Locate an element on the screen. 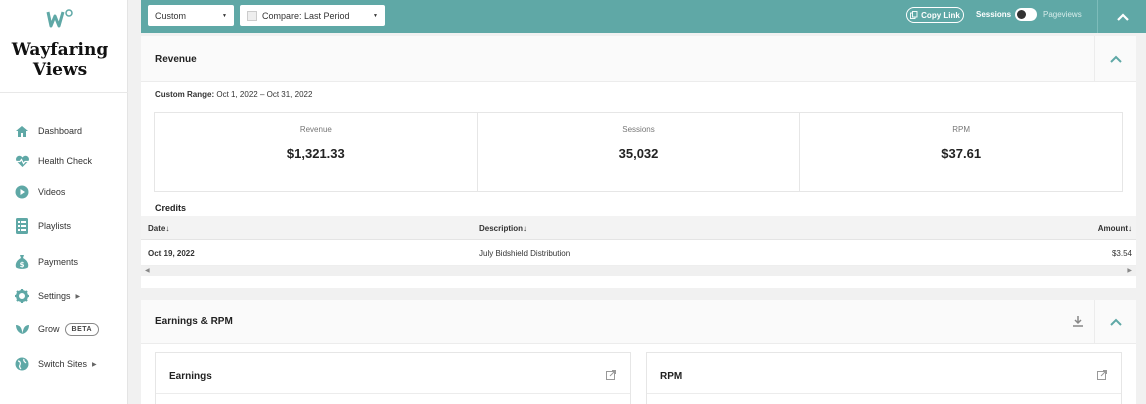  custom-range-value: Oct 1, 2022 – Oct 31, 2022 is located at coordinates (264, 94).